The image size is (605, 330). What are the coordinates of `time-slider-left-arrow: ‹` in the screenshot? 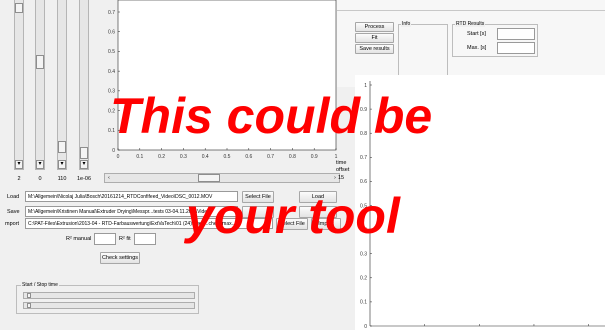 It's located at (109, 178).